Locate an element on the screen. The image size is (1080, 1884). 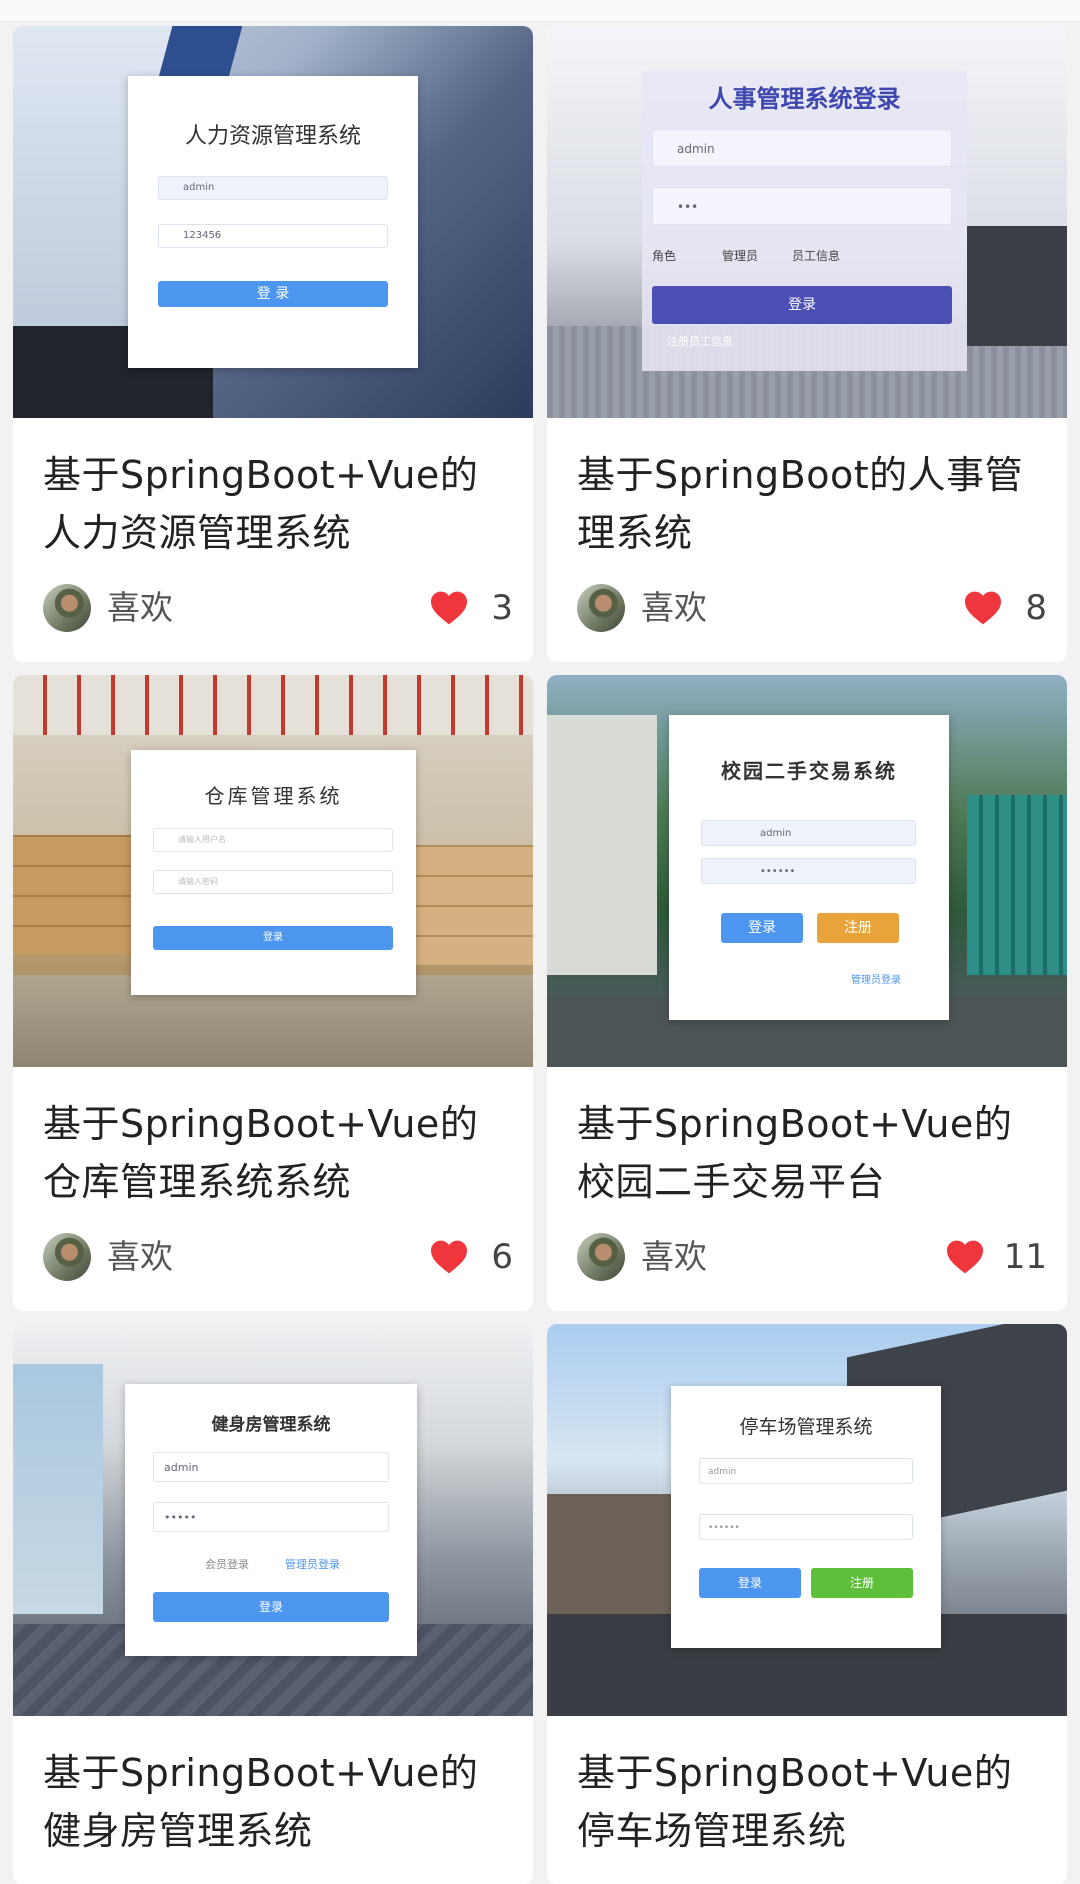
login-title: 校园二手交易系统 is located at coordinates (809, 771).